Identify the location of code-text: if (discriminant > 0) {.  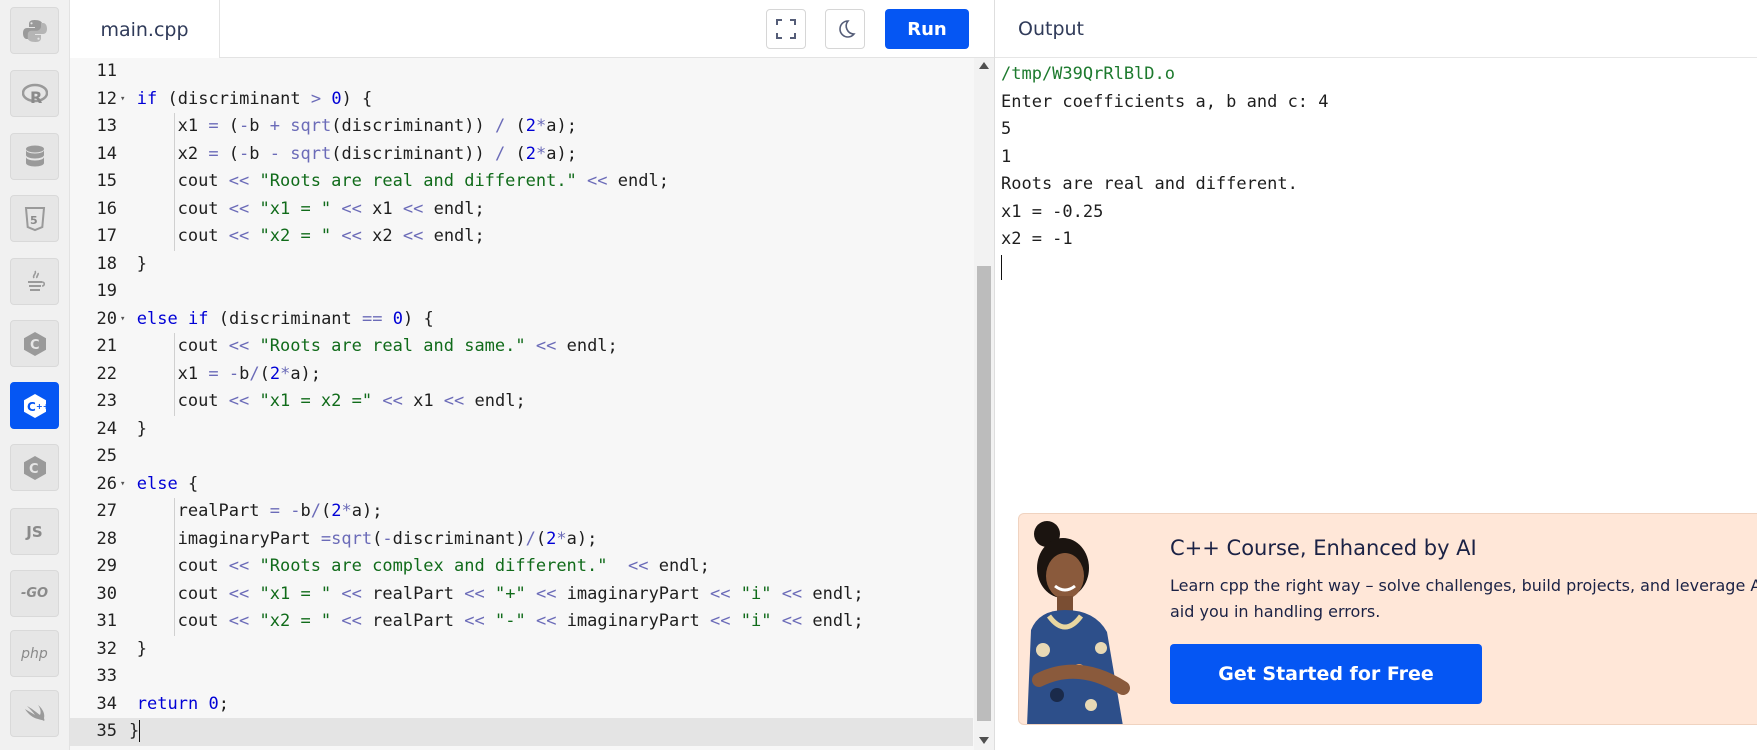
(254, 98).